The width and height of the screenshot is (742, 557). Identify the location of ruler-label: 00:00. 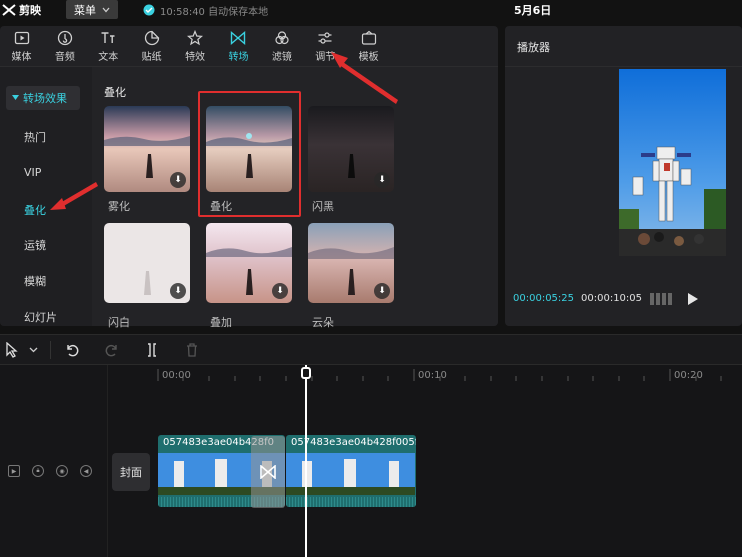
(176, 375).